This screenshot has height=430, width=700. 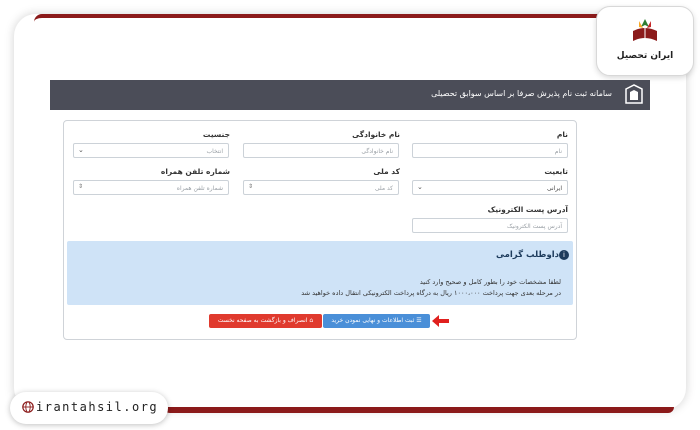 What do you see at coordinates (562, 134) in the screenshot?
I see `first-name-label: نام` at bounding box center [562, 134].